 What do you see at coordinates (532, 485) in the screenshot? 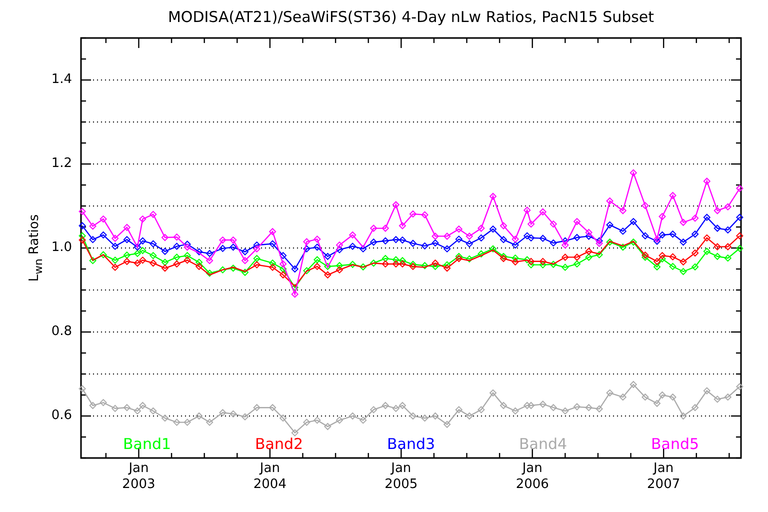
I see `axis-tick-label: 2006` at bounding box center [532, 485].